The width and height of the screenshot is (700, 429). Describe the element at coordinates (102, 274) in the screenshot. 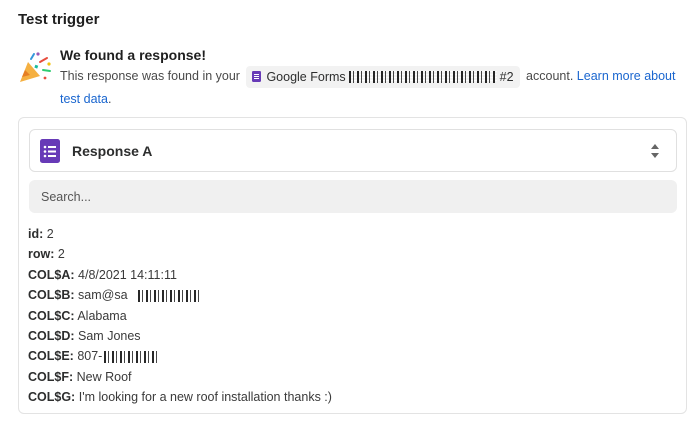

I see `field-row: COL$A: 4/8/2021 14:11:11` at that location.